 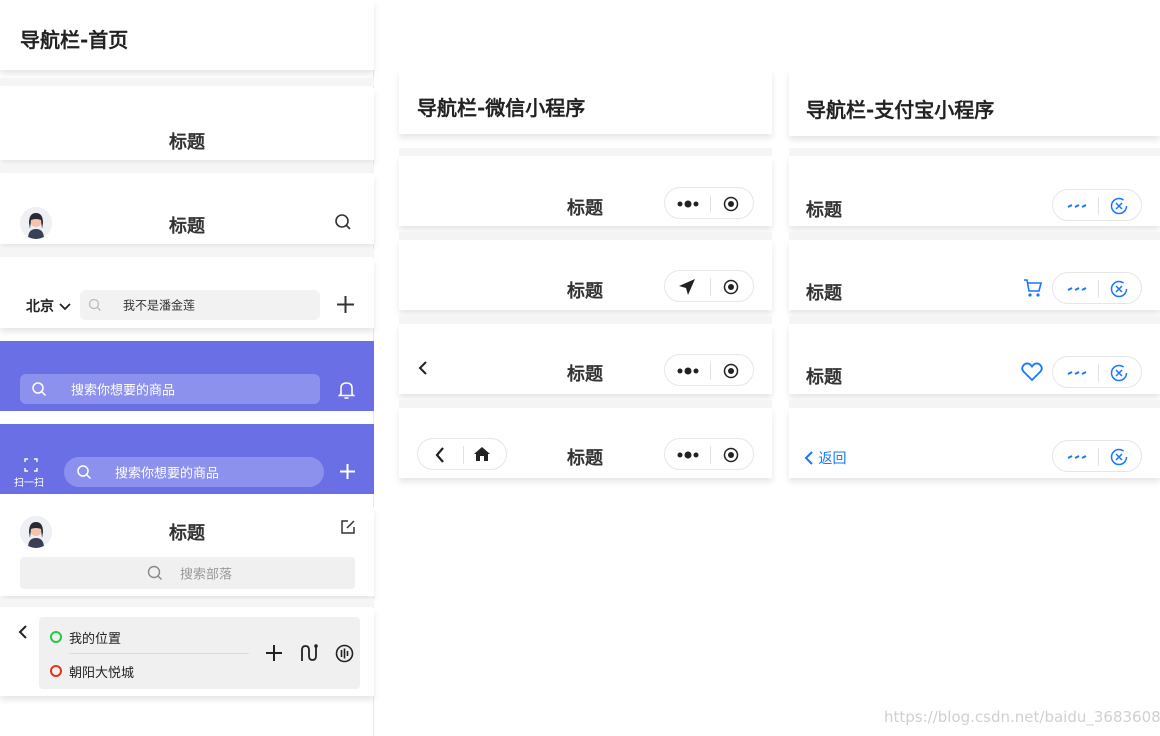 I want to click on section-heading-bar: 导航栏-支付宝小程序, so click(x=974, y=103).